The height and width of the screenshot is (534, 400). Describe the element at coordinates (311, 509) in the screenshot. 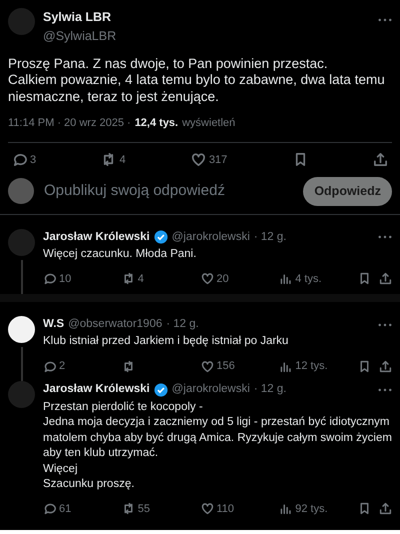

I see `view-count: 92 tys.` at that location.